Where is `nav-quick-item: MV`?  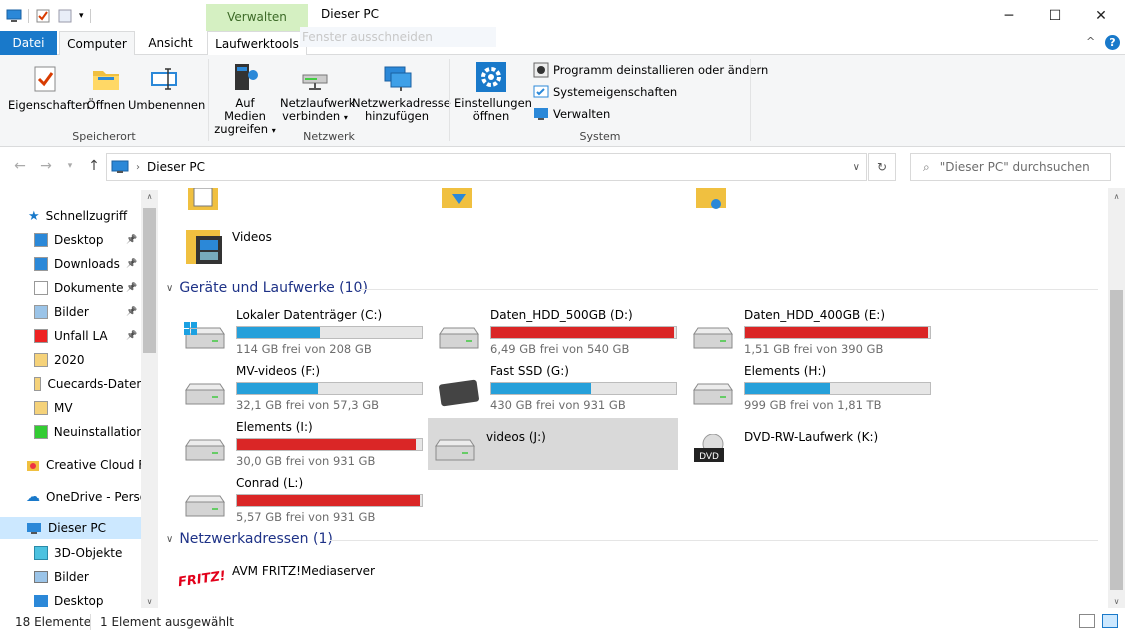
nav-quick-item: MV is located at coordinates (89, 408).